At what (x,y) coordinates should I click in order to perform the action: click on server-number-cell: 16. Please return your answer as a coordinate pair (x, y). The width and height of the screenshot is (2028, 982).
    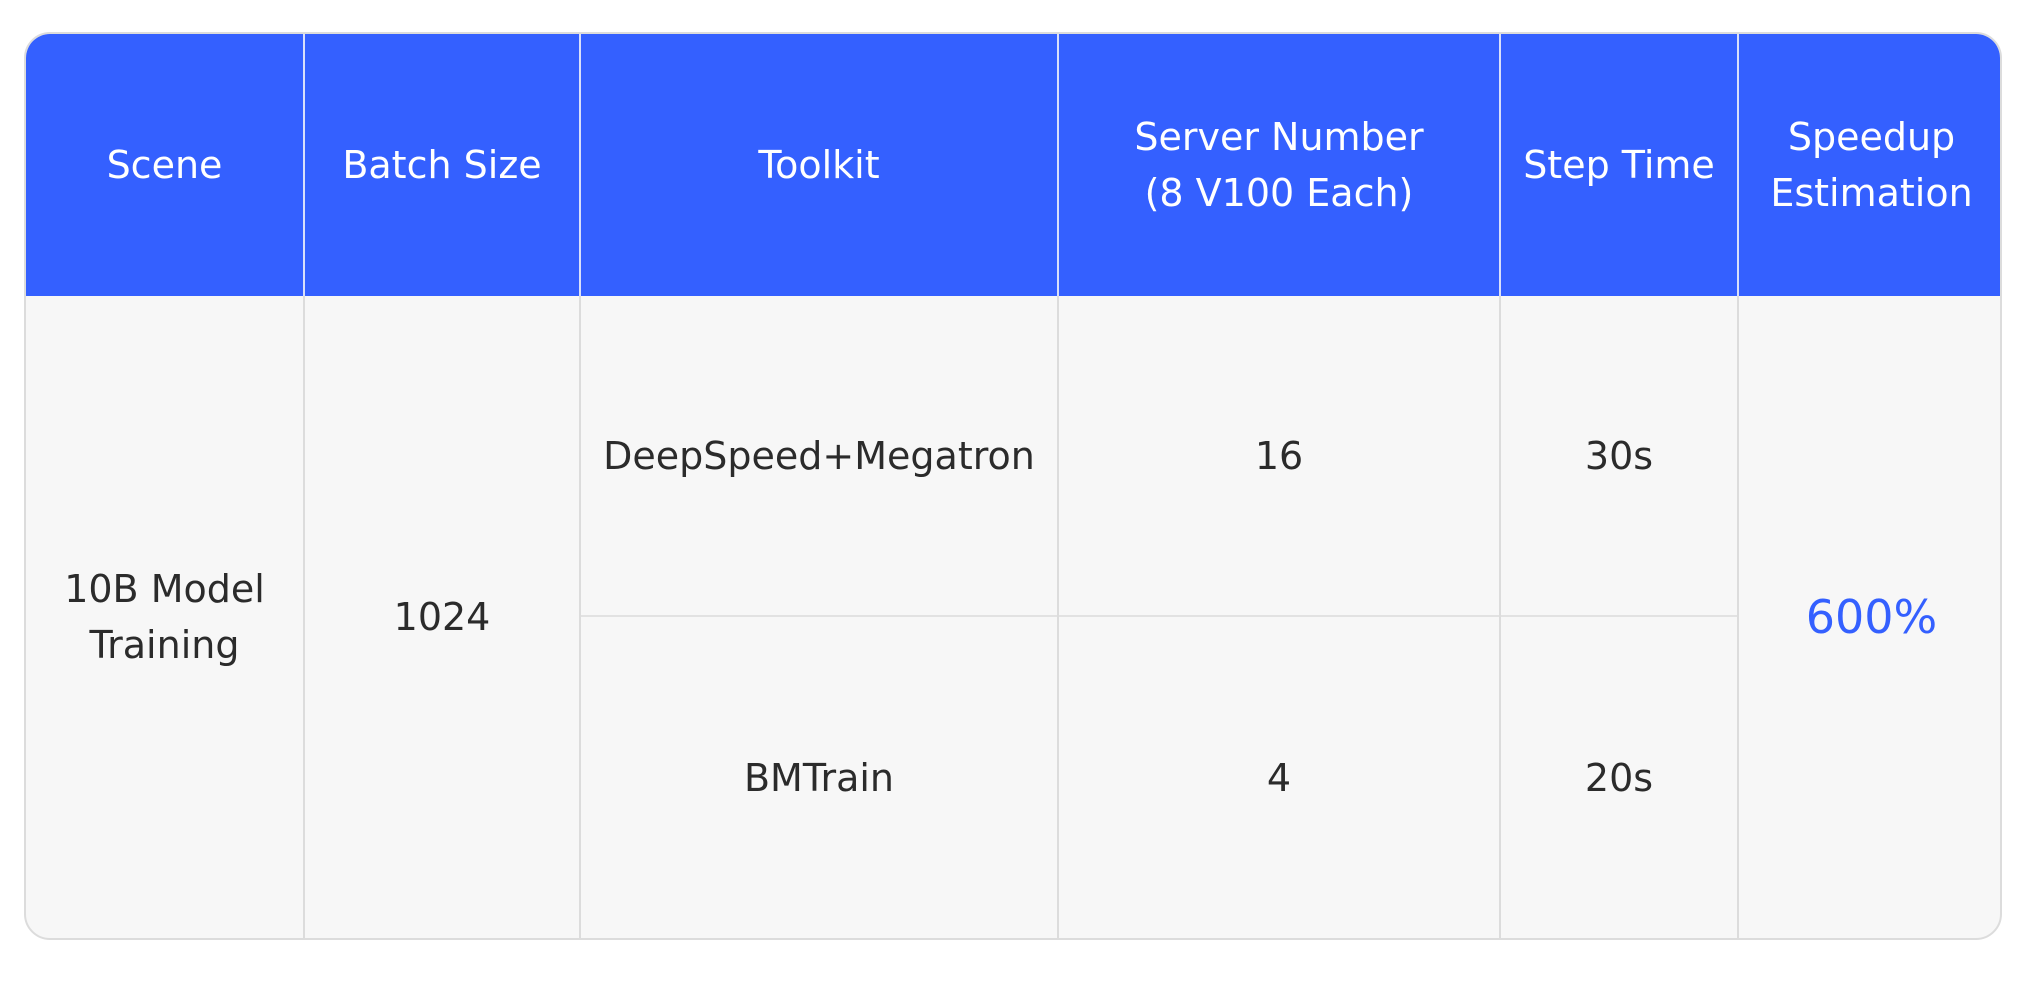
    Looking at the image, I should click on (1278, 456).